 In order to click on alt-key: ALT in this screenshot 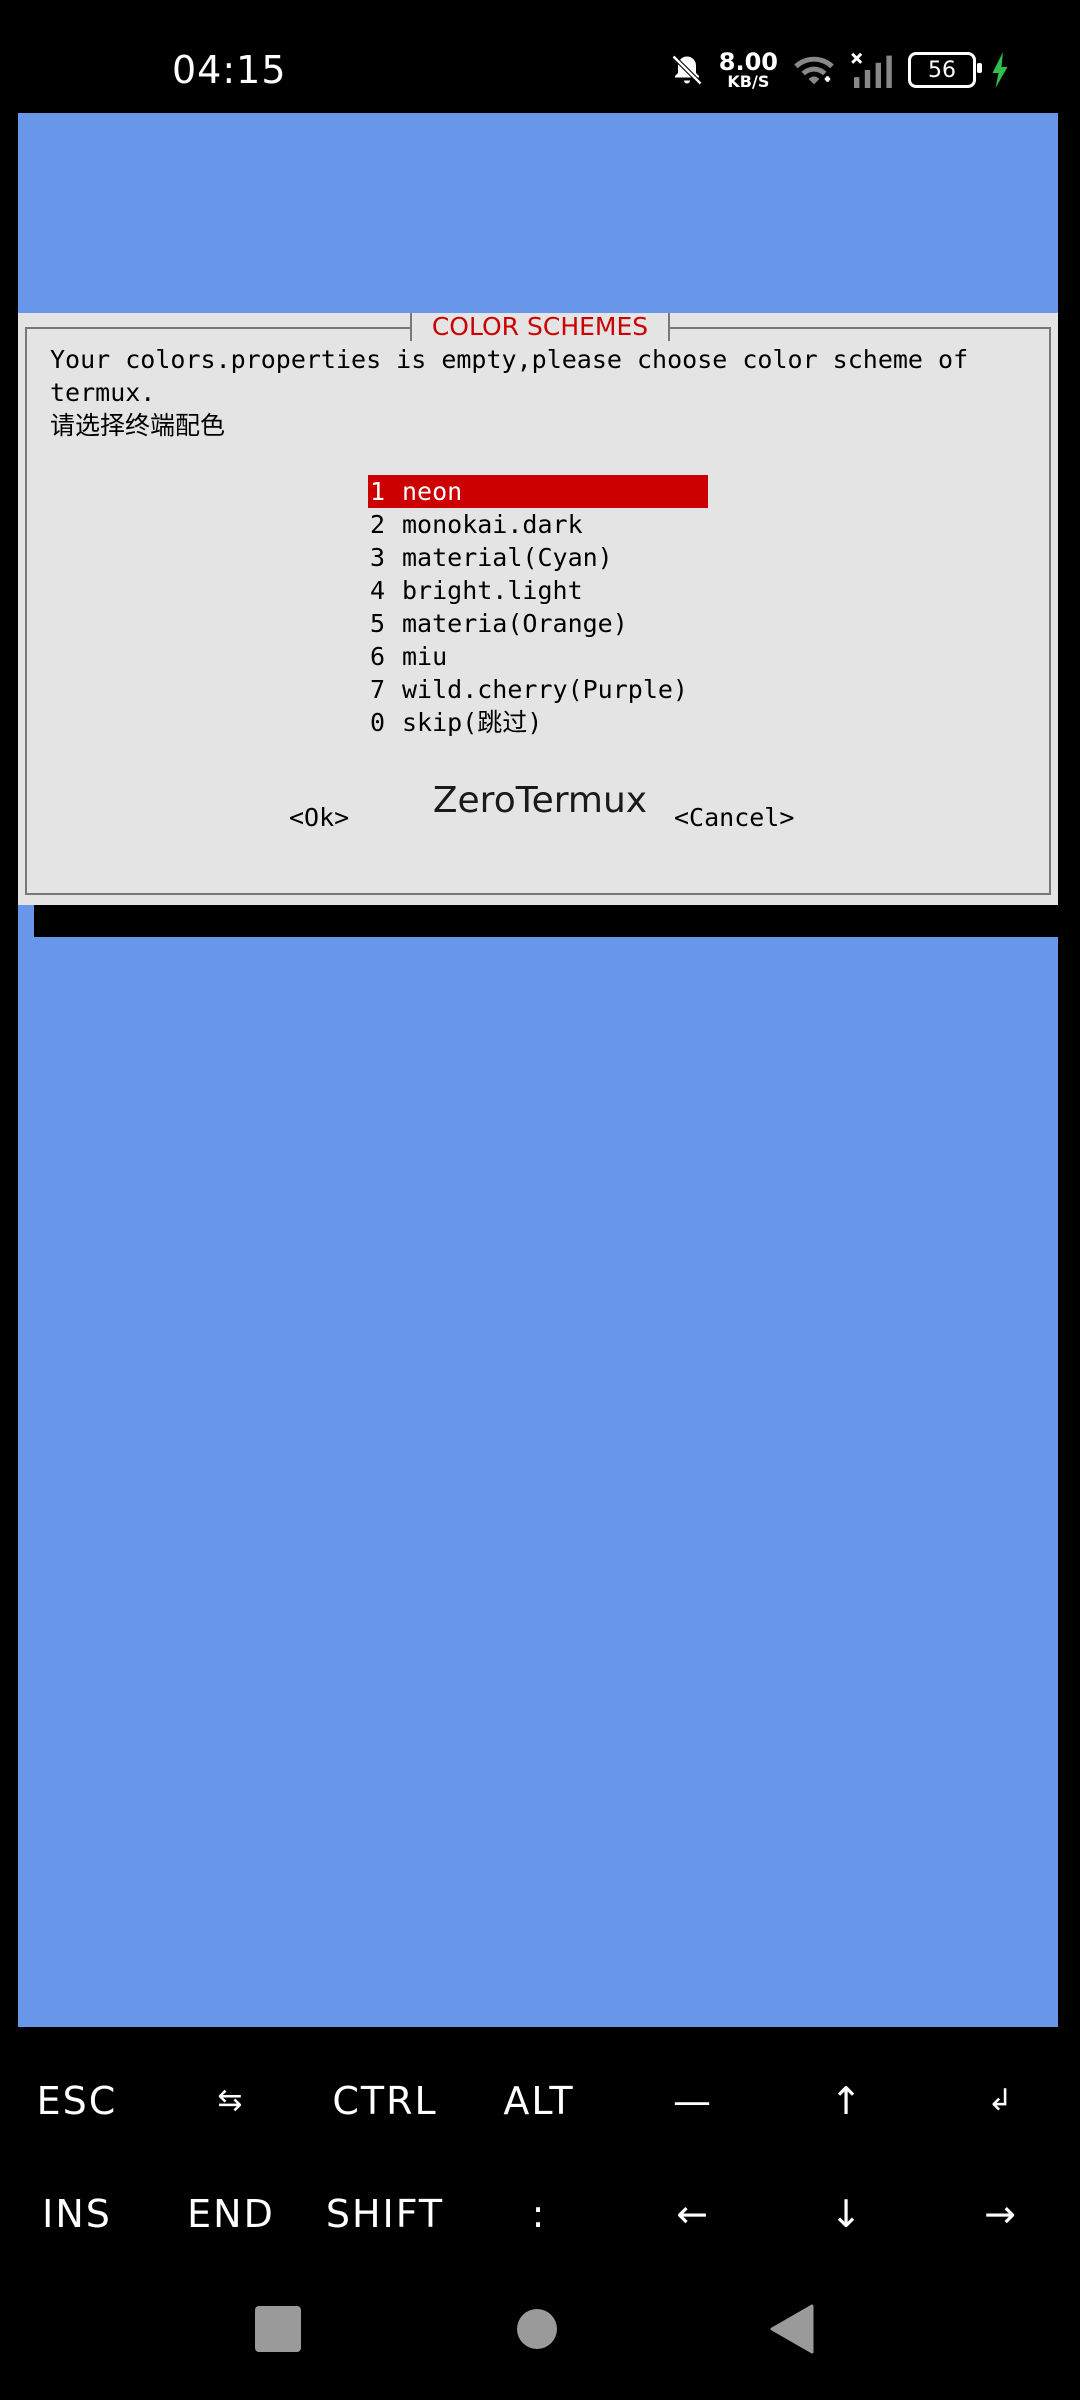, I will do `click(539, 2101)`.